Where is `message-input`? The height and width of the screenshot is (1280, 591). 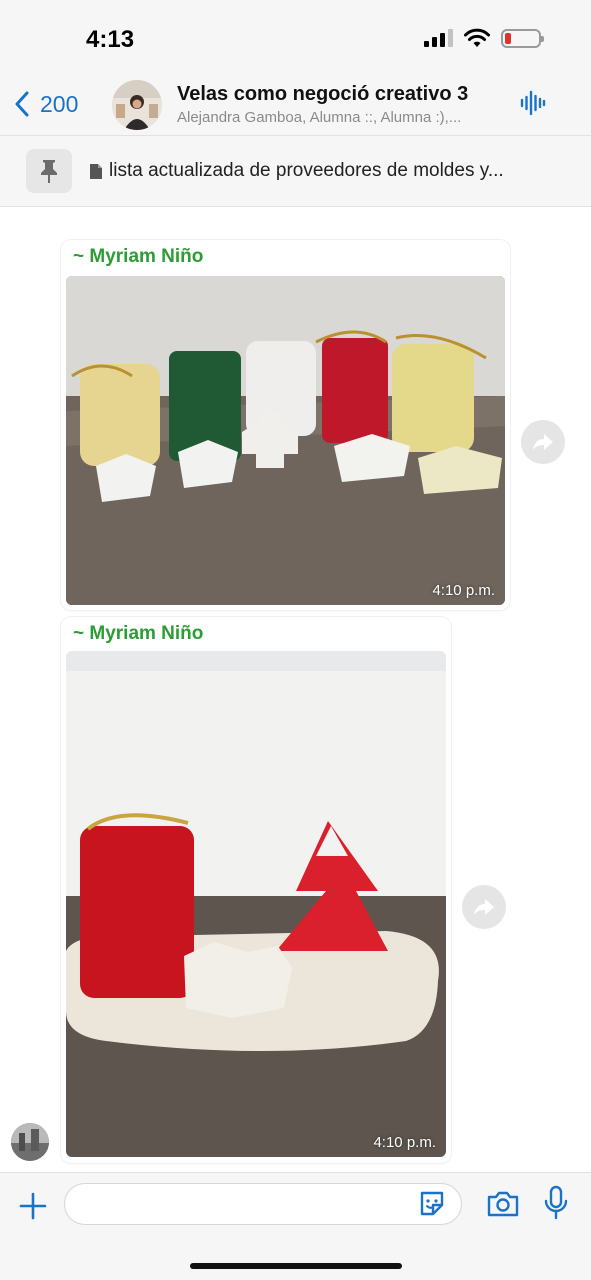 message-input is located at coordinates (263, 1204).